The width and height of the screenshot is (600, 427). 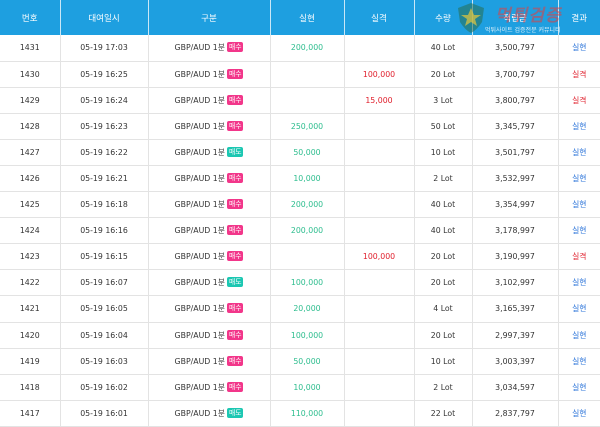 I want to click on row-win: 250,000, so click(x=307, y=126).